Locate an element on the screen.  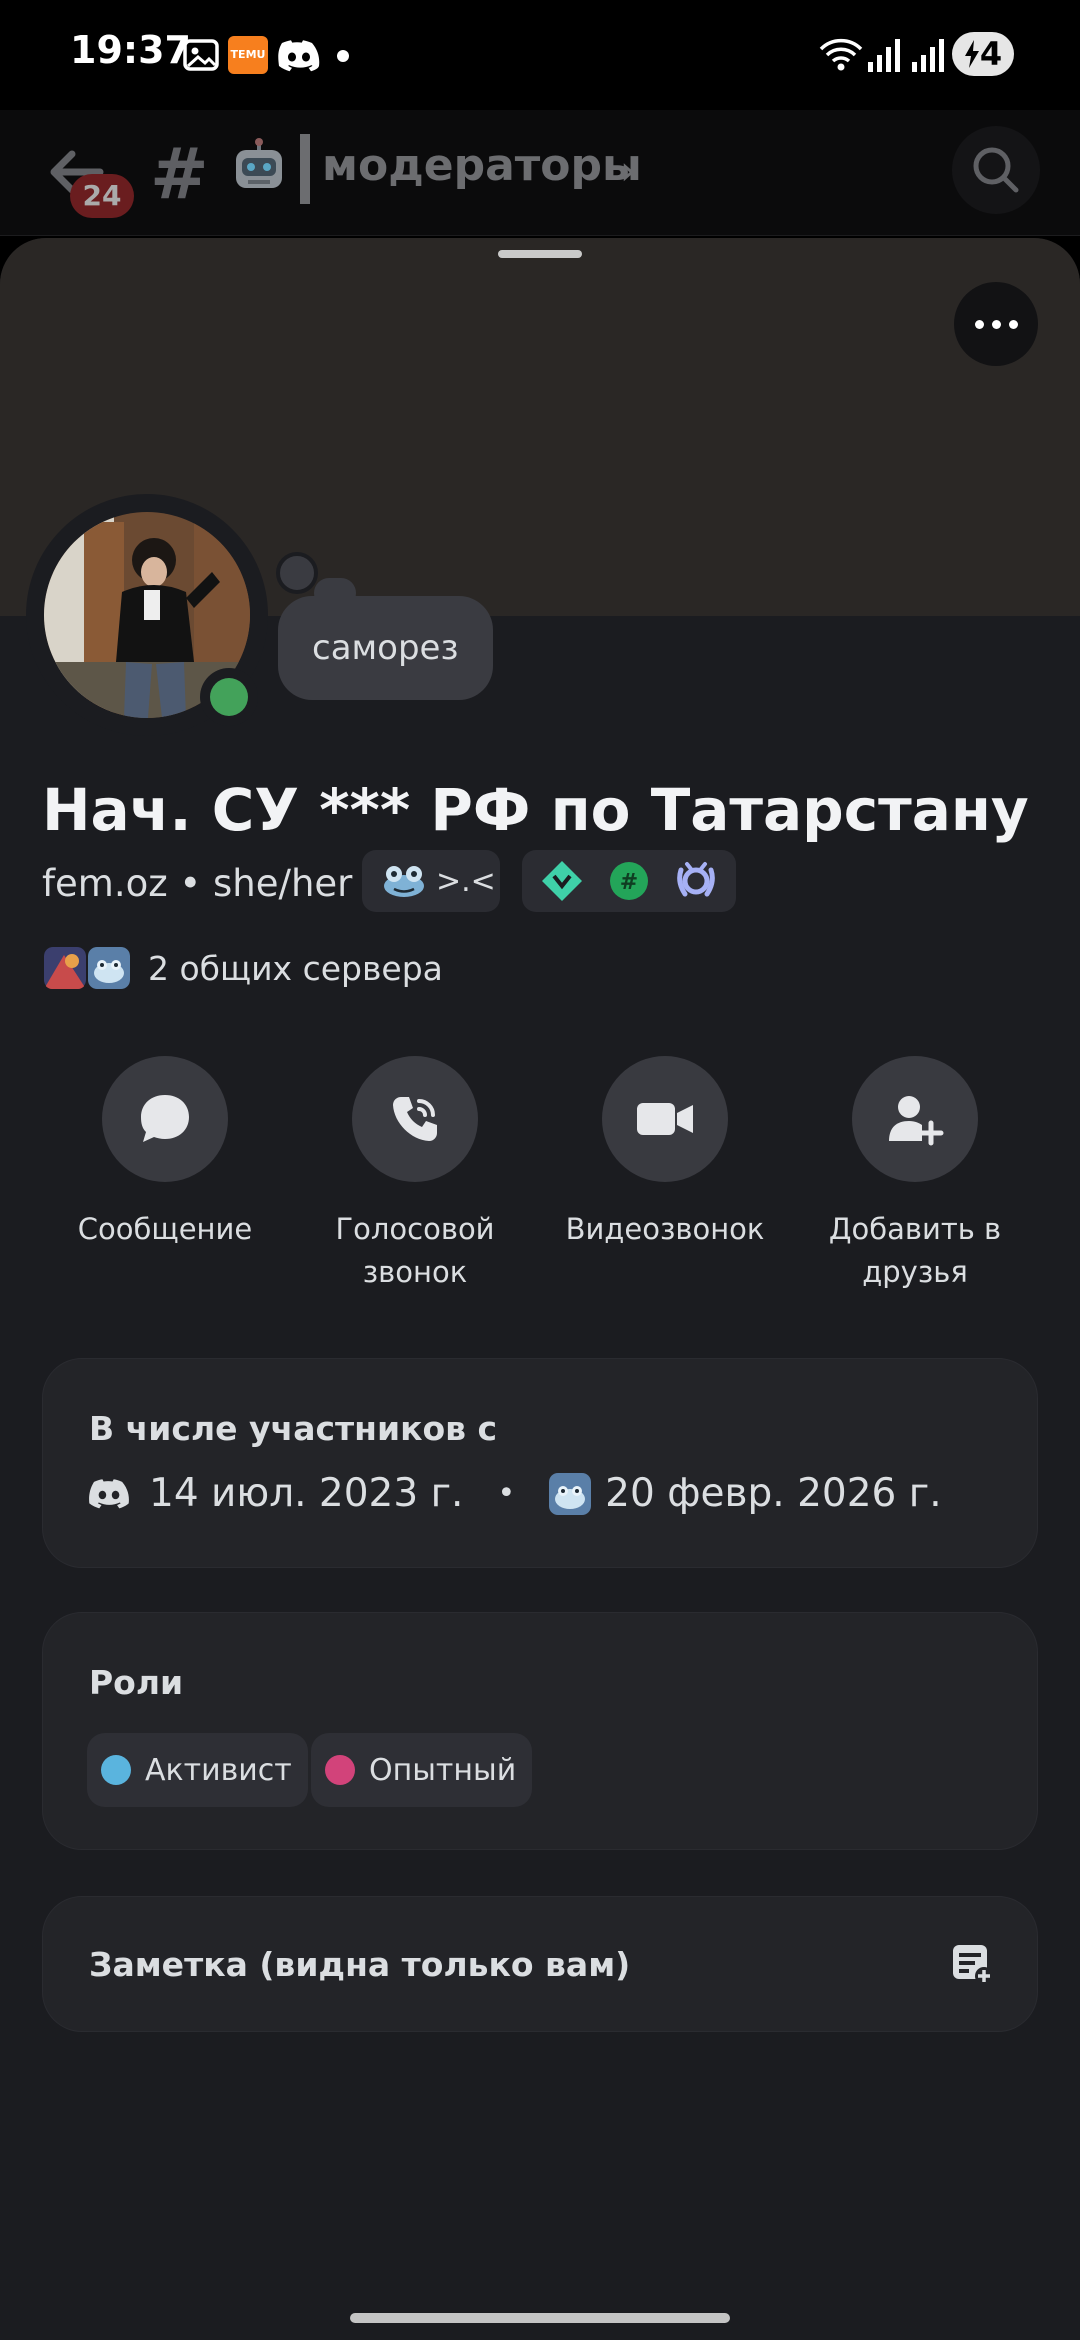
channel-header: 24 # модераторы › is located at coordinates (540, 173).